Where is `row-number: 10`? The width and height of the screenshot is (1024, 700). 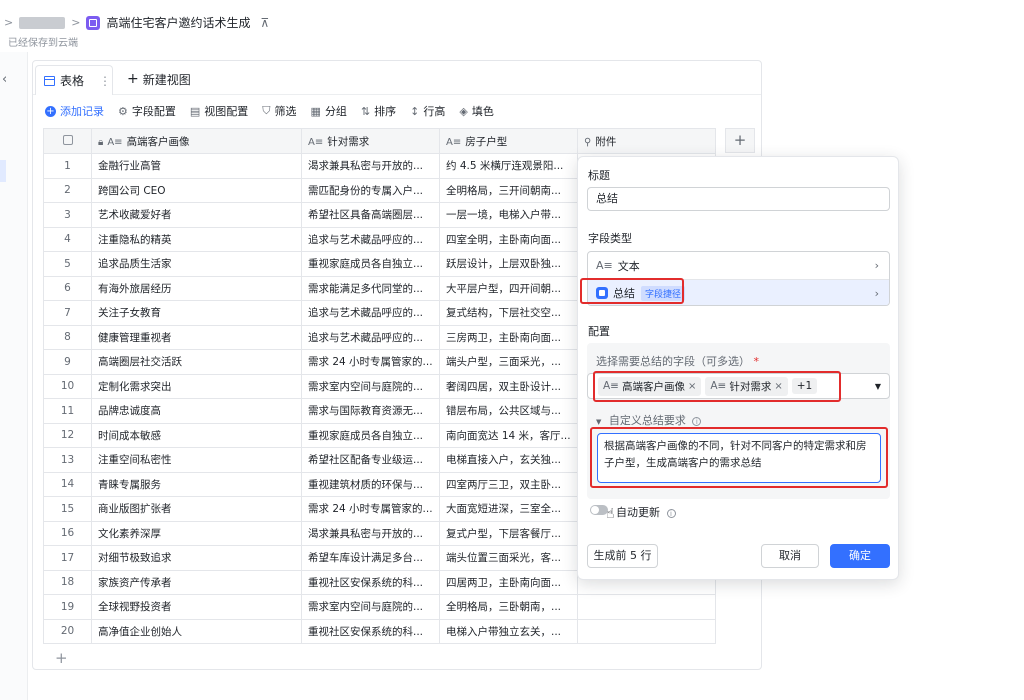
row-number: 10 is located at coordinates (67, 386).